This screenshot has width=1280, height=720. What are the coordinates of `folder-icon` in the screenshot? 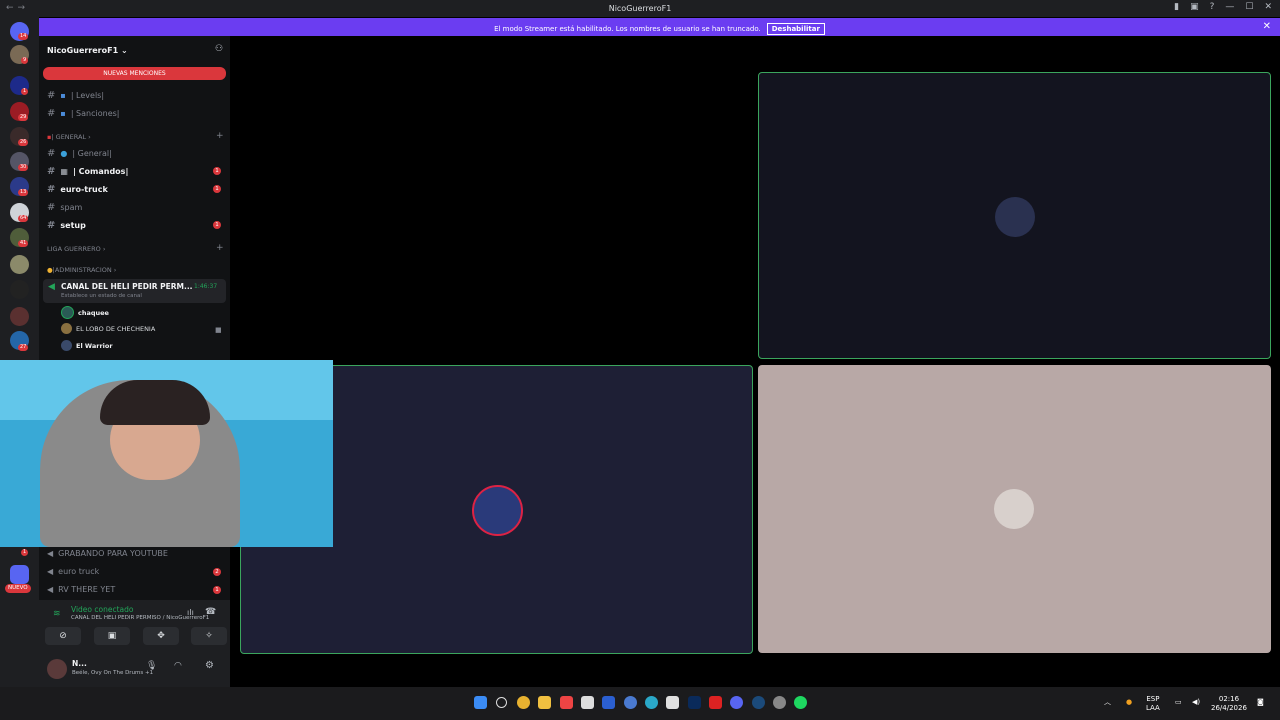 It's located at (19, 574).